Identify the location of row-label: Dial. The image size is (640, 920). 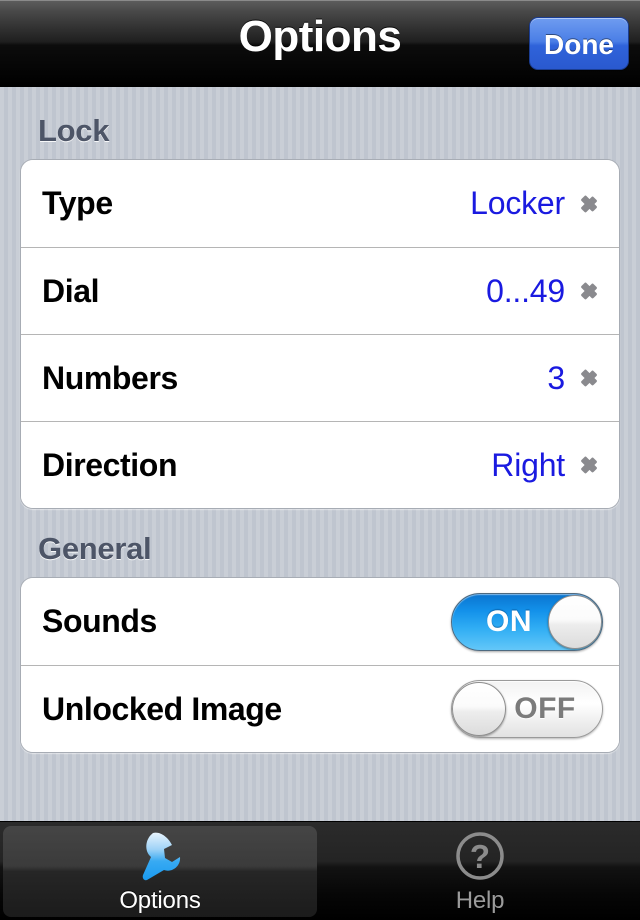
(71, 290).